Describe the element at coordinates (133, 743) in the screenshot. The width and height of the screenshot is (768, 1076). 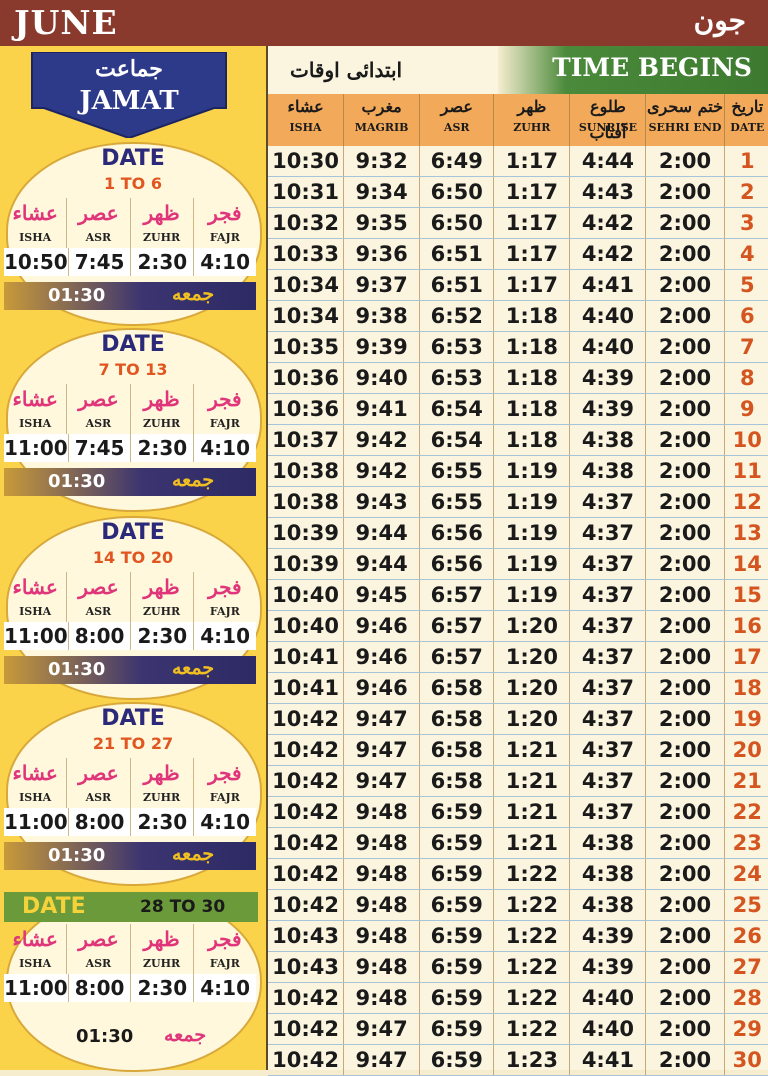
I see `jamat-date-range: 21 TO 27` at that location.